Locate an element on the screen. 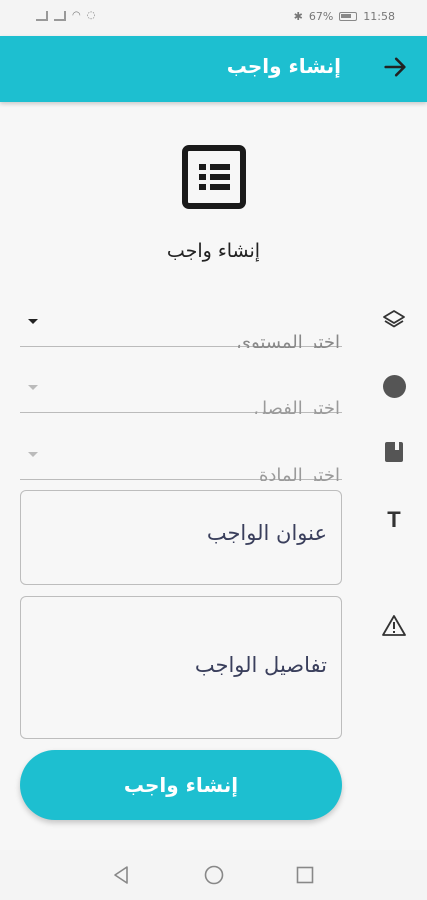 The image size is (427, 900). page-title: إنشاء واجب is located at coordinates (213, 251).